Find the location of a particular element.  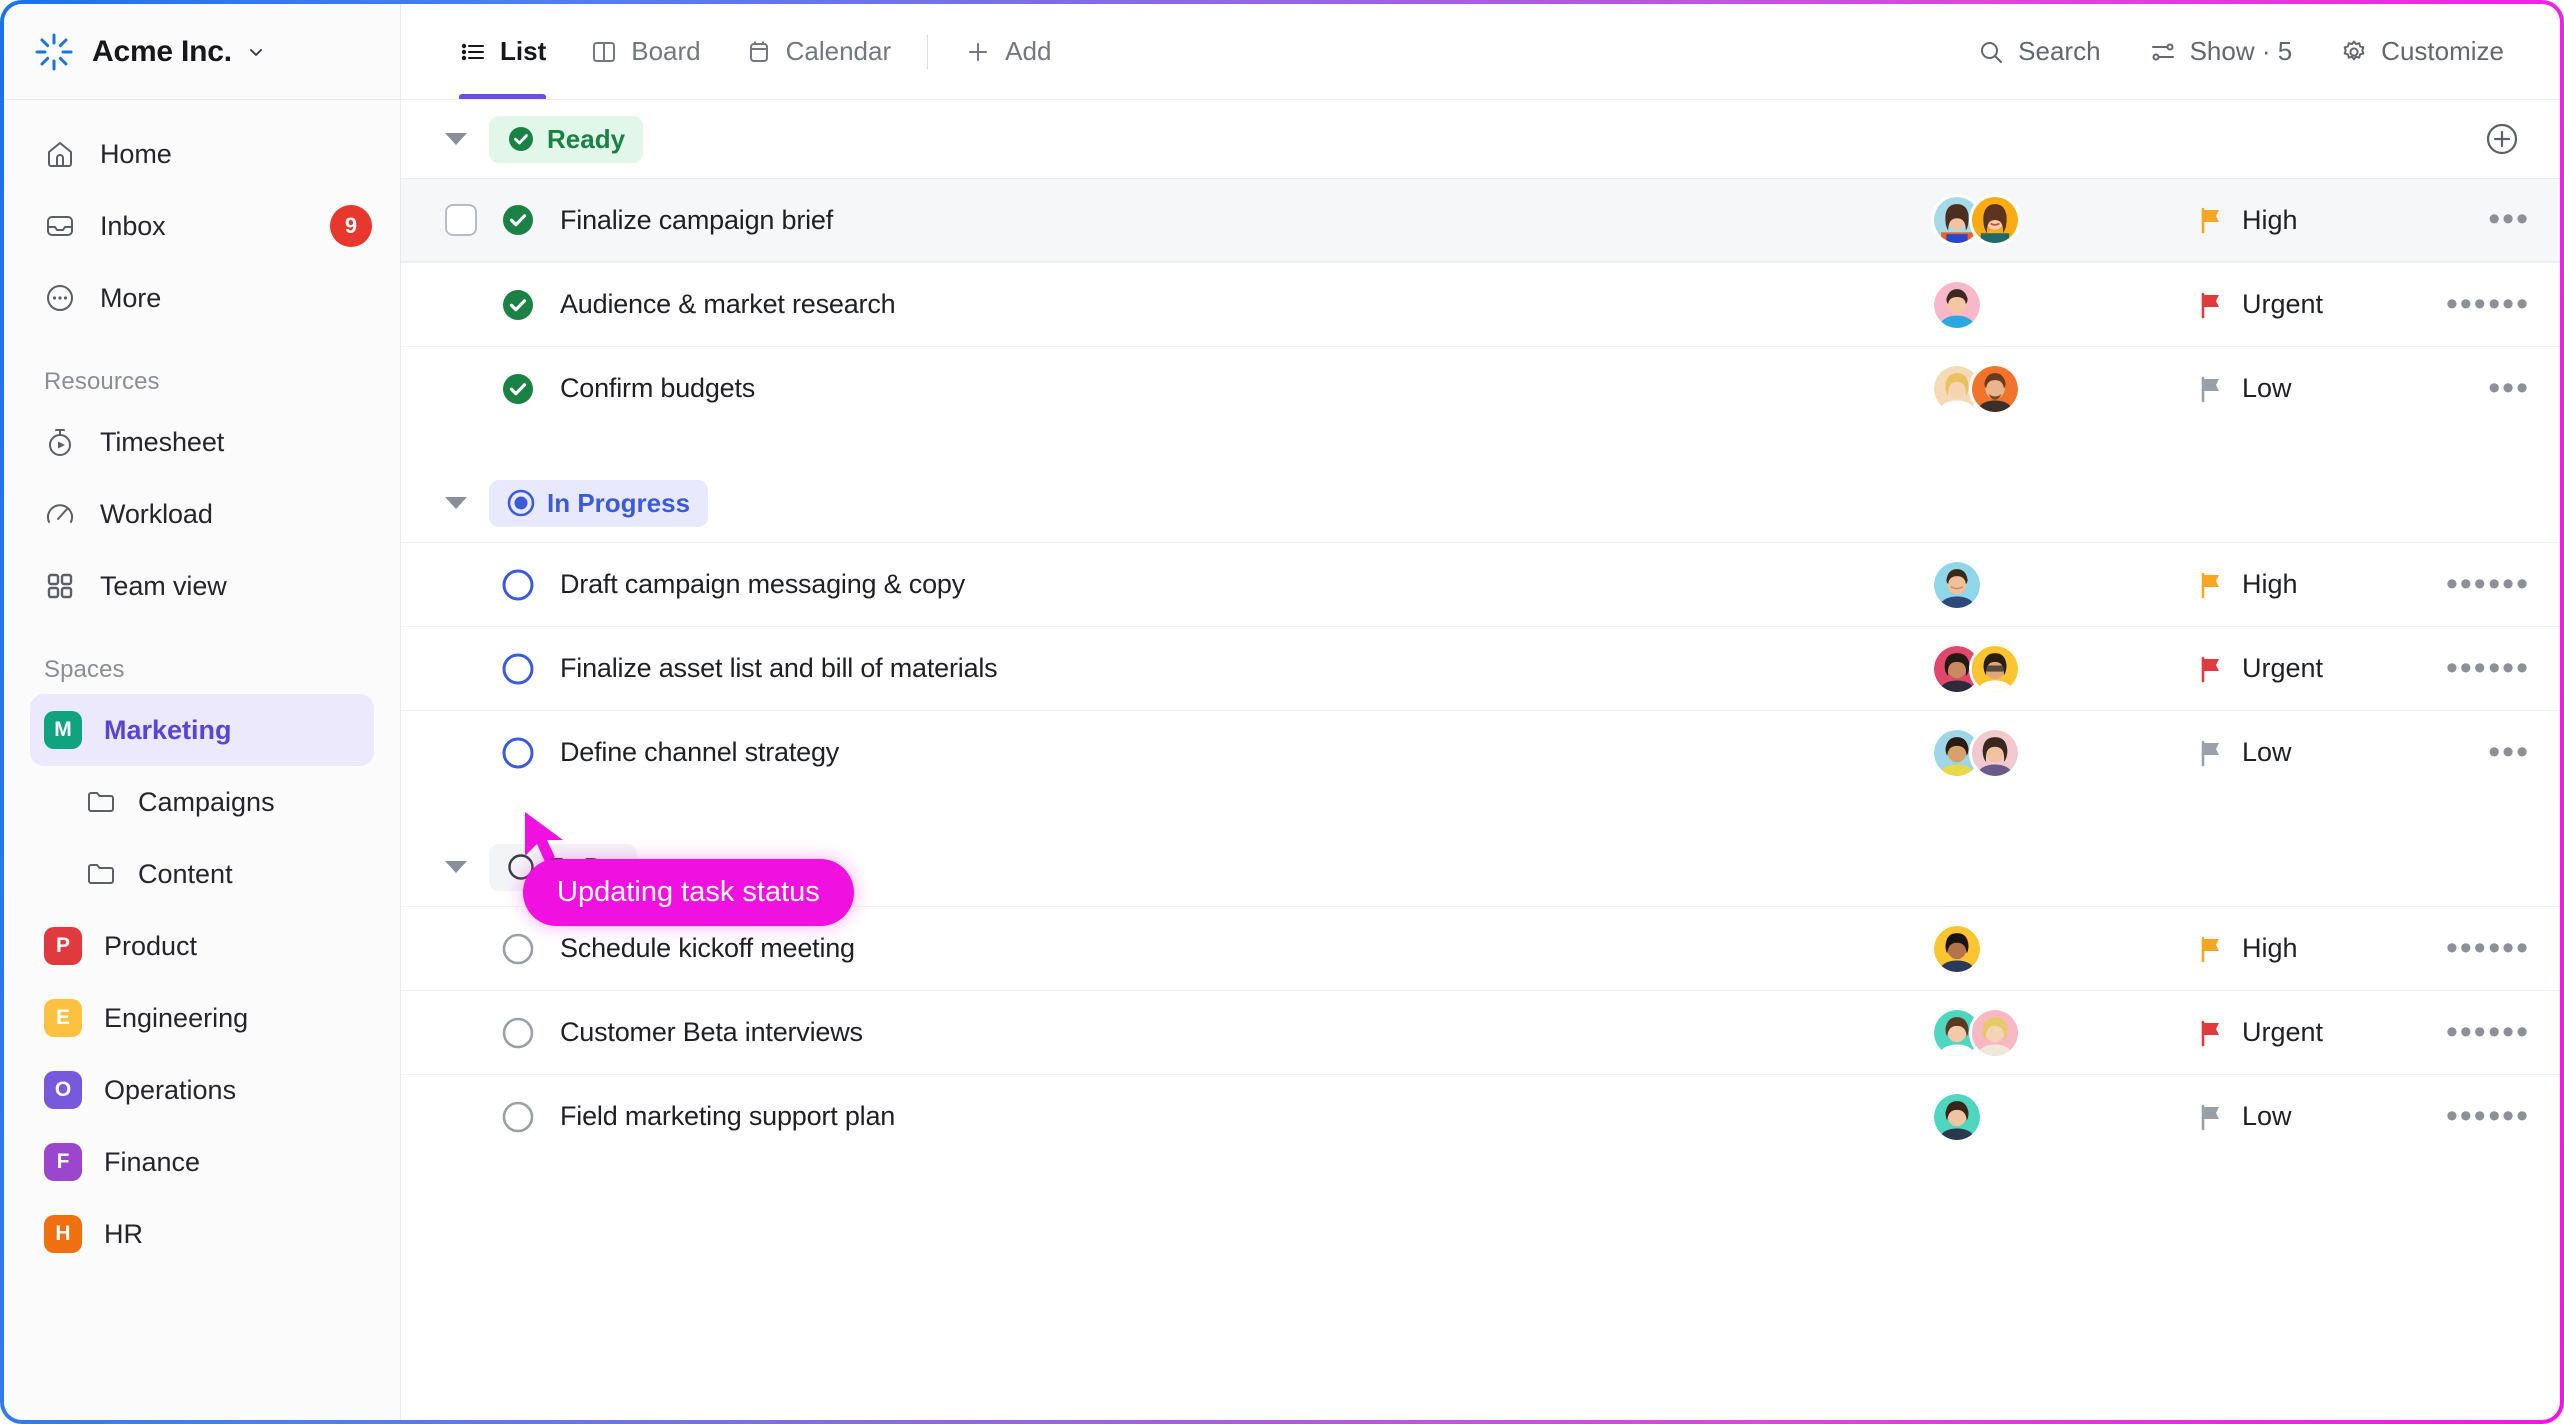

sliders-icon is located at coordinates (2162, 51).